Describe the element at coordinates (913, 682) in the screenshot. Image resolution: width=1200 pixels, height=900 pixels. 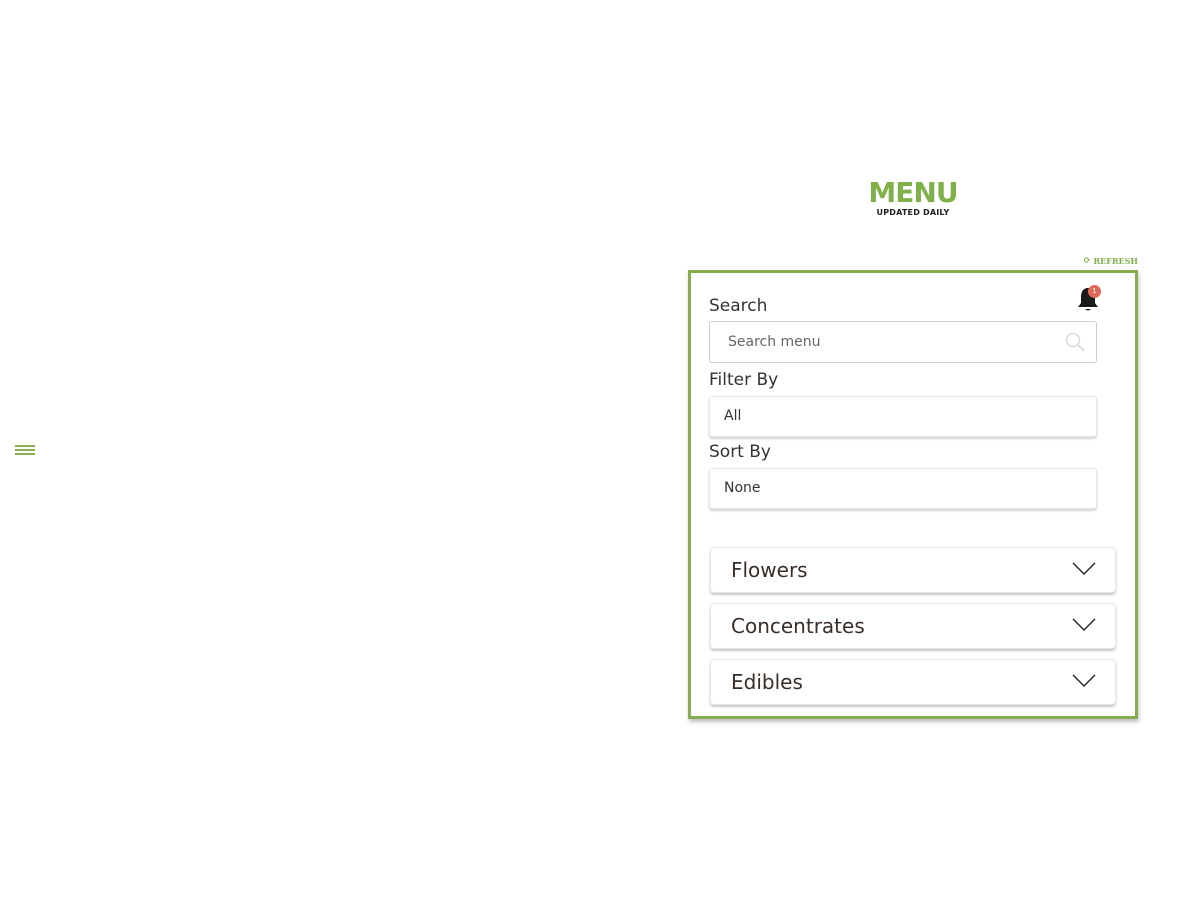
I see `category-edibles: Edibles` at that location.